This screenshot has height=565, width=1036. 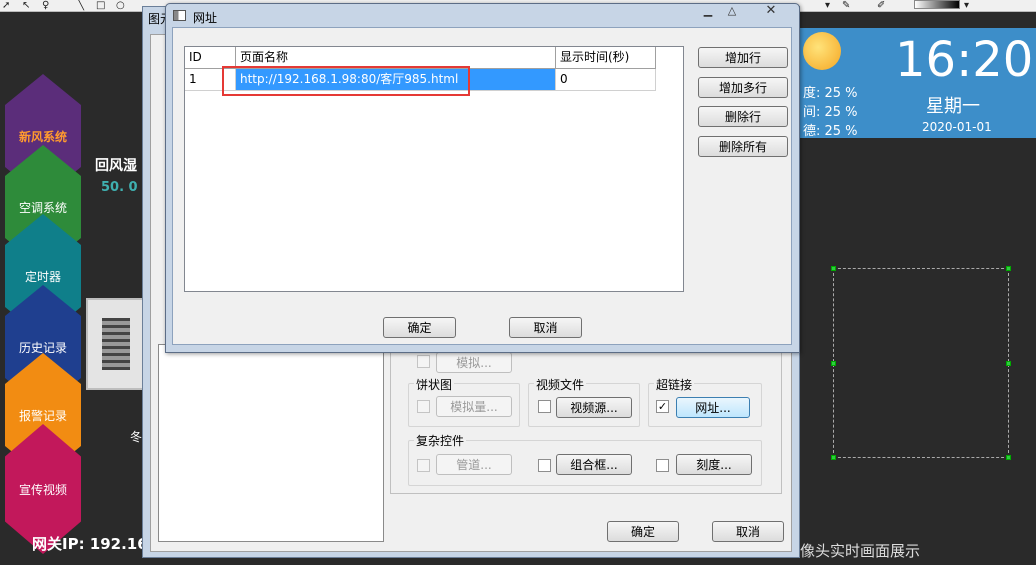 What do you see at coordinates (771, 12) in the screenshot?
I see `close-icon: ✕` at bounding box center [771, 12].